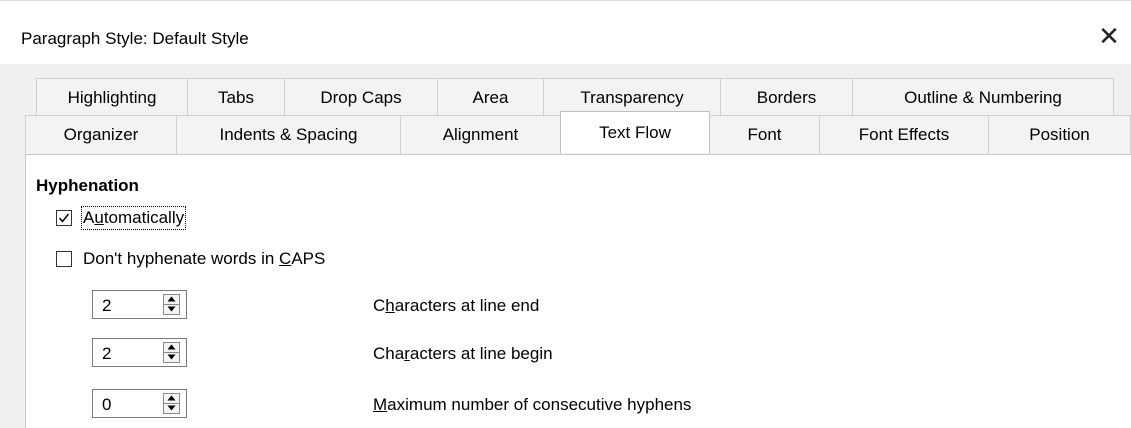  I want to click on chars-line-begin-value: 2, so click(106, 354).